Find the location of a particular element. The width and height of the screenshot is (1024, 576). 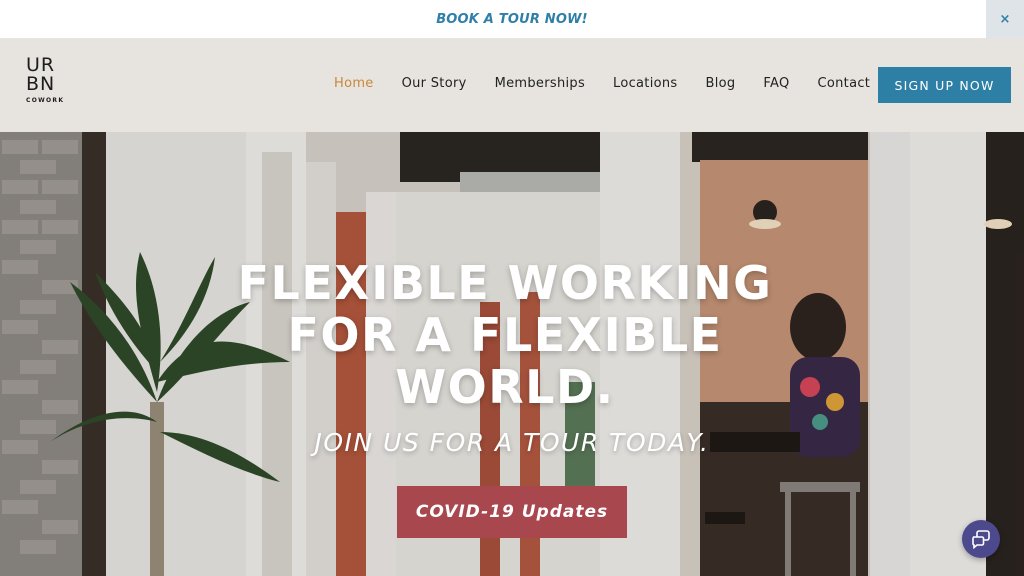

hero-title-line-1: FLEXIBLE WORKING is located at coordinates (505, 283).